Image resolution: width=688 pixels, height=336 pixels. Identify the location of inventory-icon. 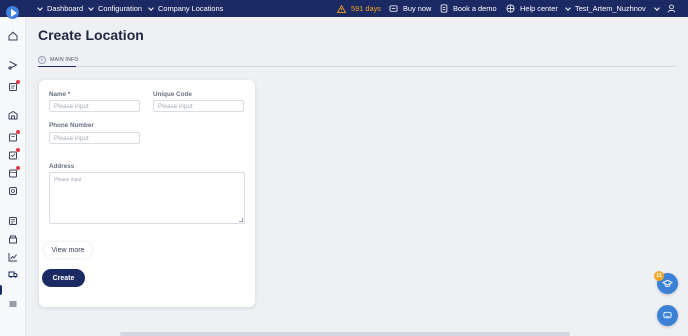
(14, 136).